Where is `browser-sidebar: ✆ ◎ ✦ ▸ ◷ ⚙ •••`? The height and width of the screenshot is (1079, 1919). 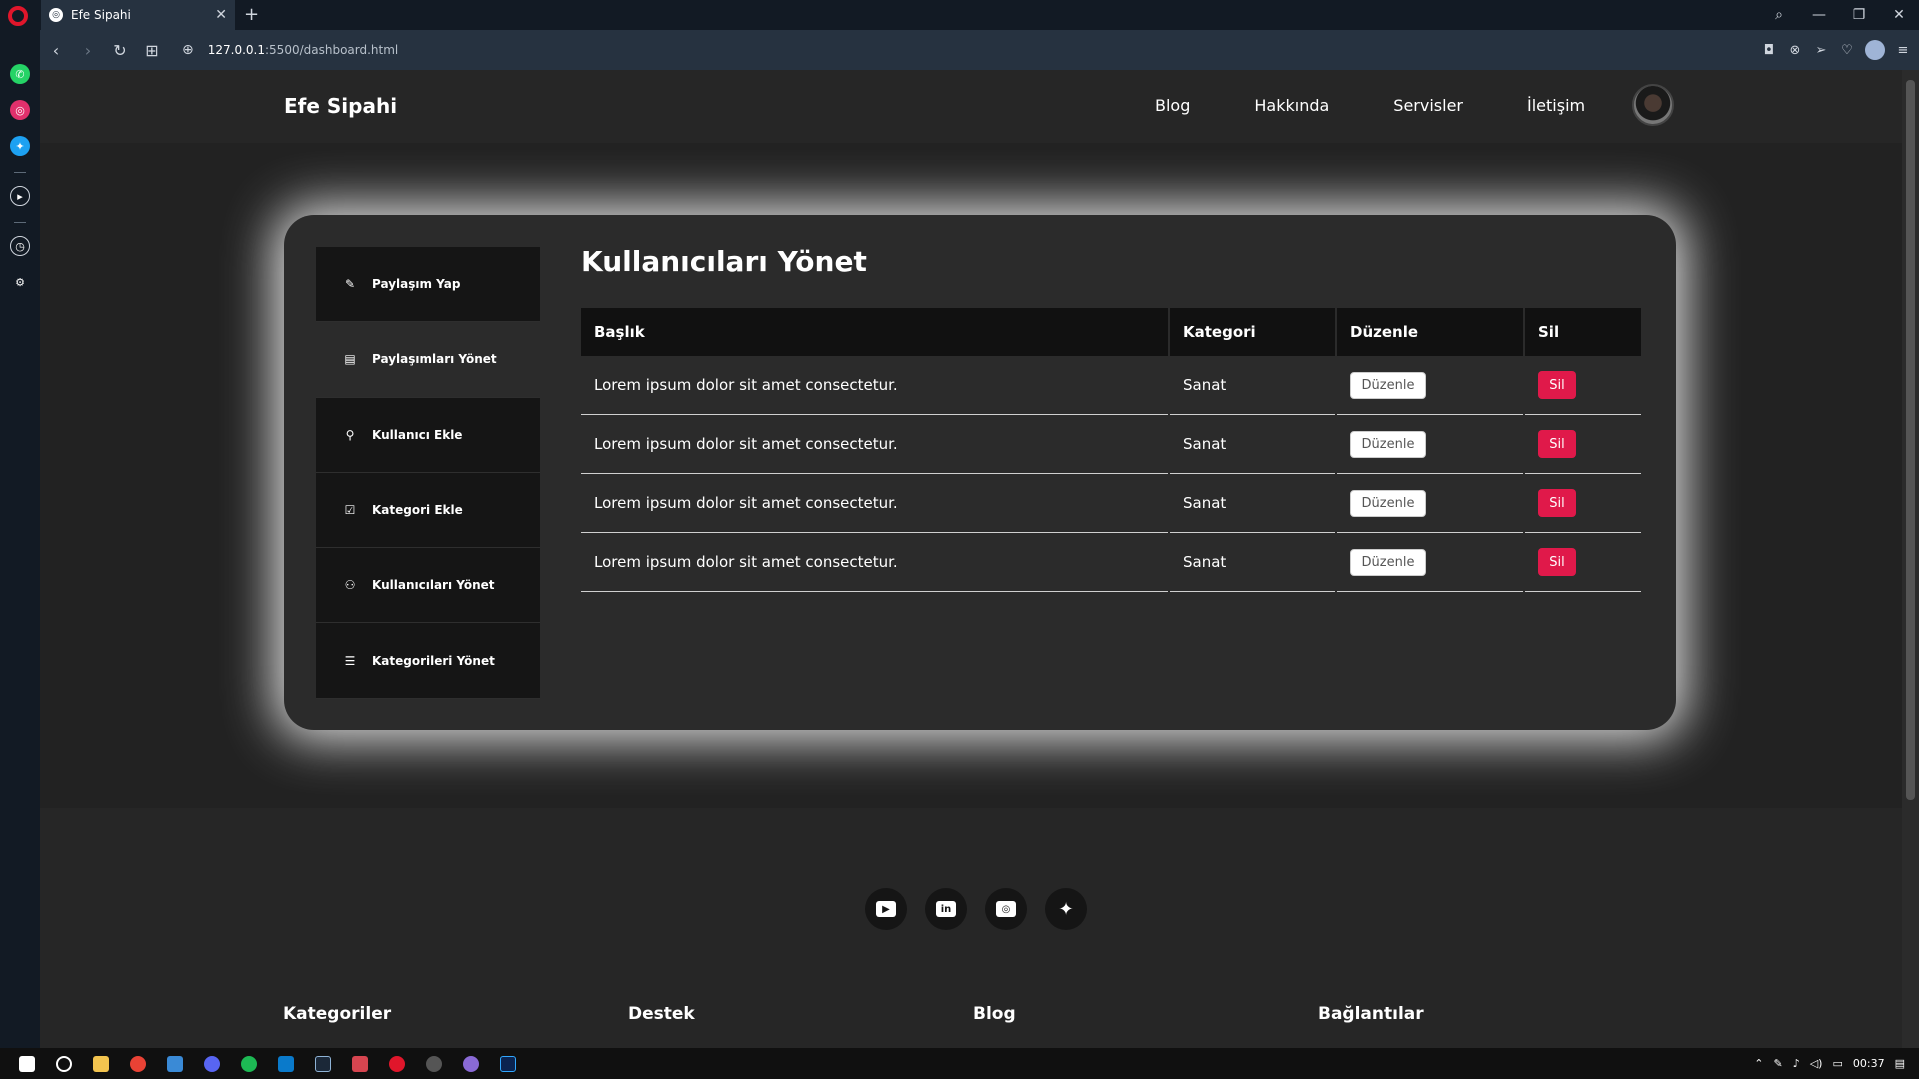 browser-sidebar: ✆ ◎ ✦ ▸ ◷ ⚙ ••• is located at coordinates (20, 550).